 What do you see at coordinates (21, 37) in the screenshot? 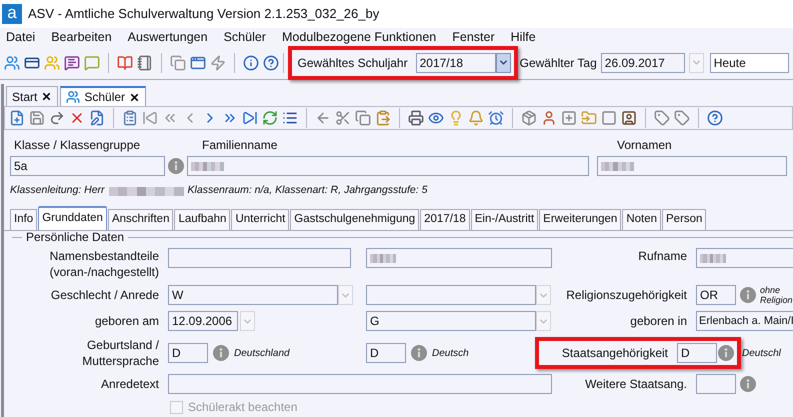
I see `menu-item: Datei` at bounding box center [21, 37].